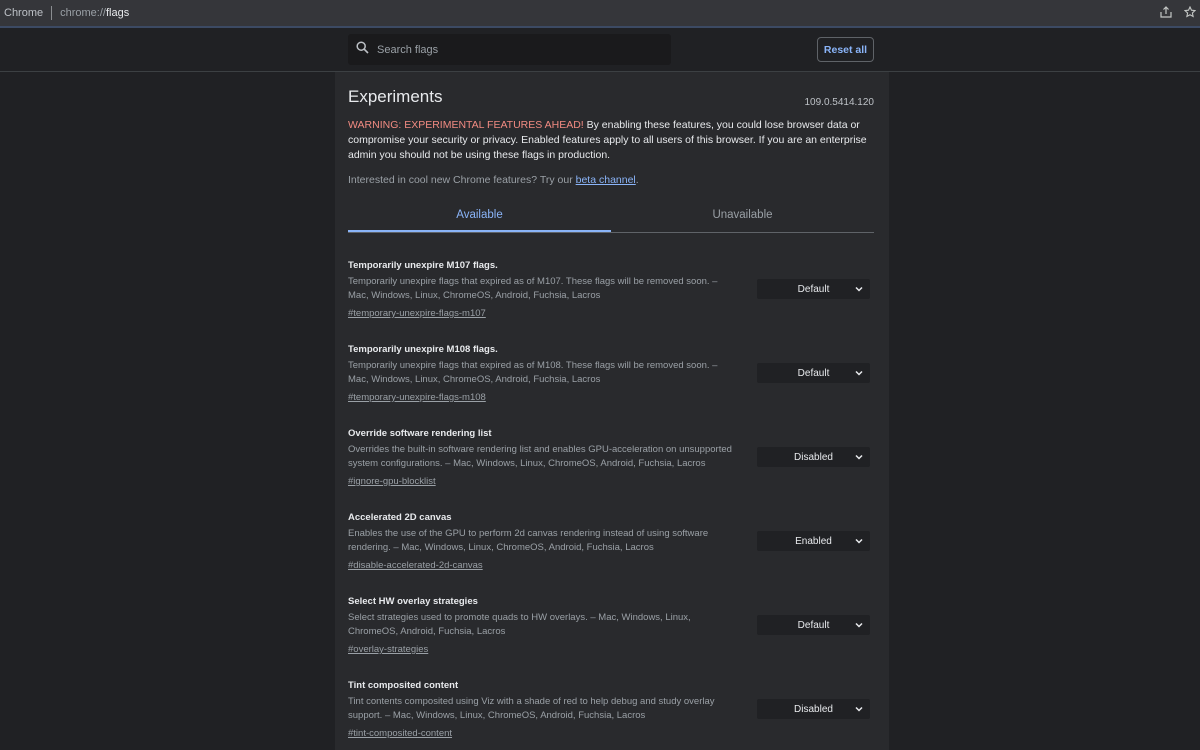 This screenshot has width=1200, height=750. Describe the element at coordinates (413, 601) in the screenshot. I see `flag-name: Select HW overlay strategies` at that location.